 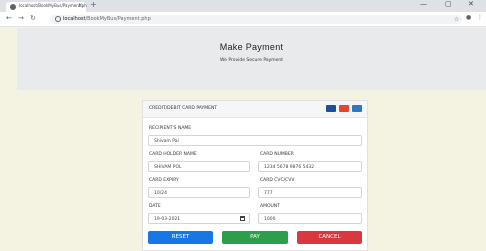 What do you see at coordinates (118, 19) in the screenshot?
I see `address-path: /BookMyBus/Payment.php` at bounding box center [118, 19].